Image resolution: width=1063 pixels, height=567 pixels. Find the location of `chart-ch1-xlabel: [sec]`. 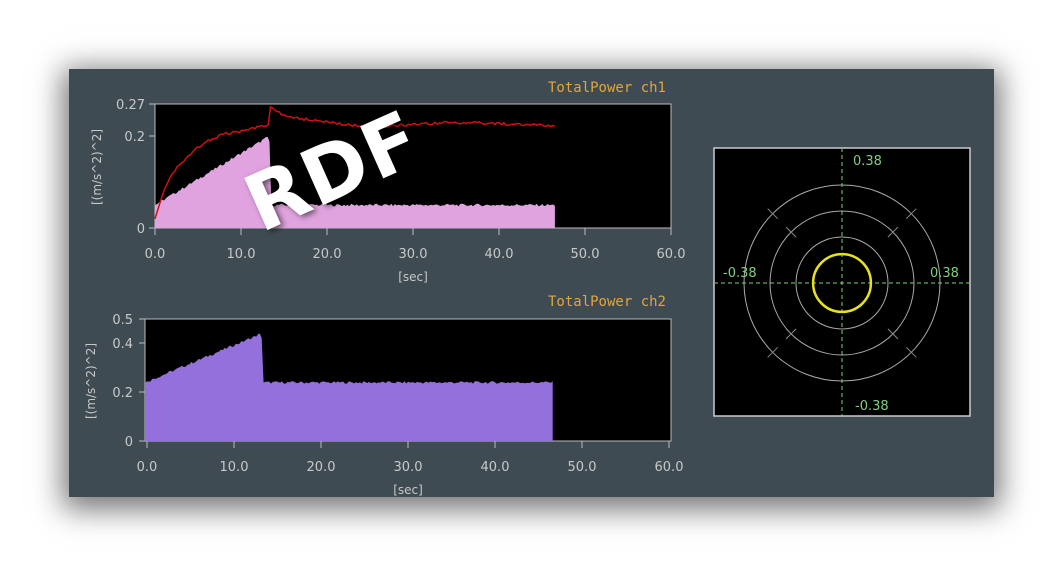

chart-ch1-xlabel: [sec] is located at coordinates (413, 277).